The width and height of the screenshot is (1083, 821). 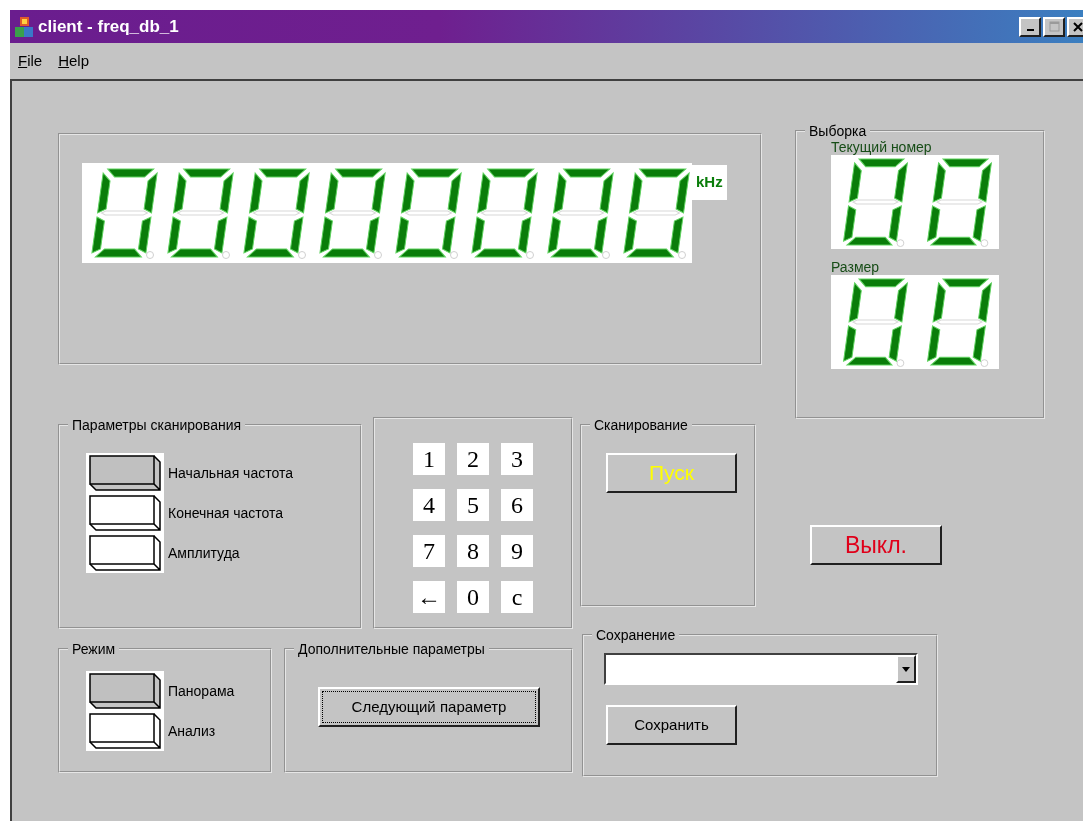 I want to click on group-title: Сохранение, so click(x=636, y=635).